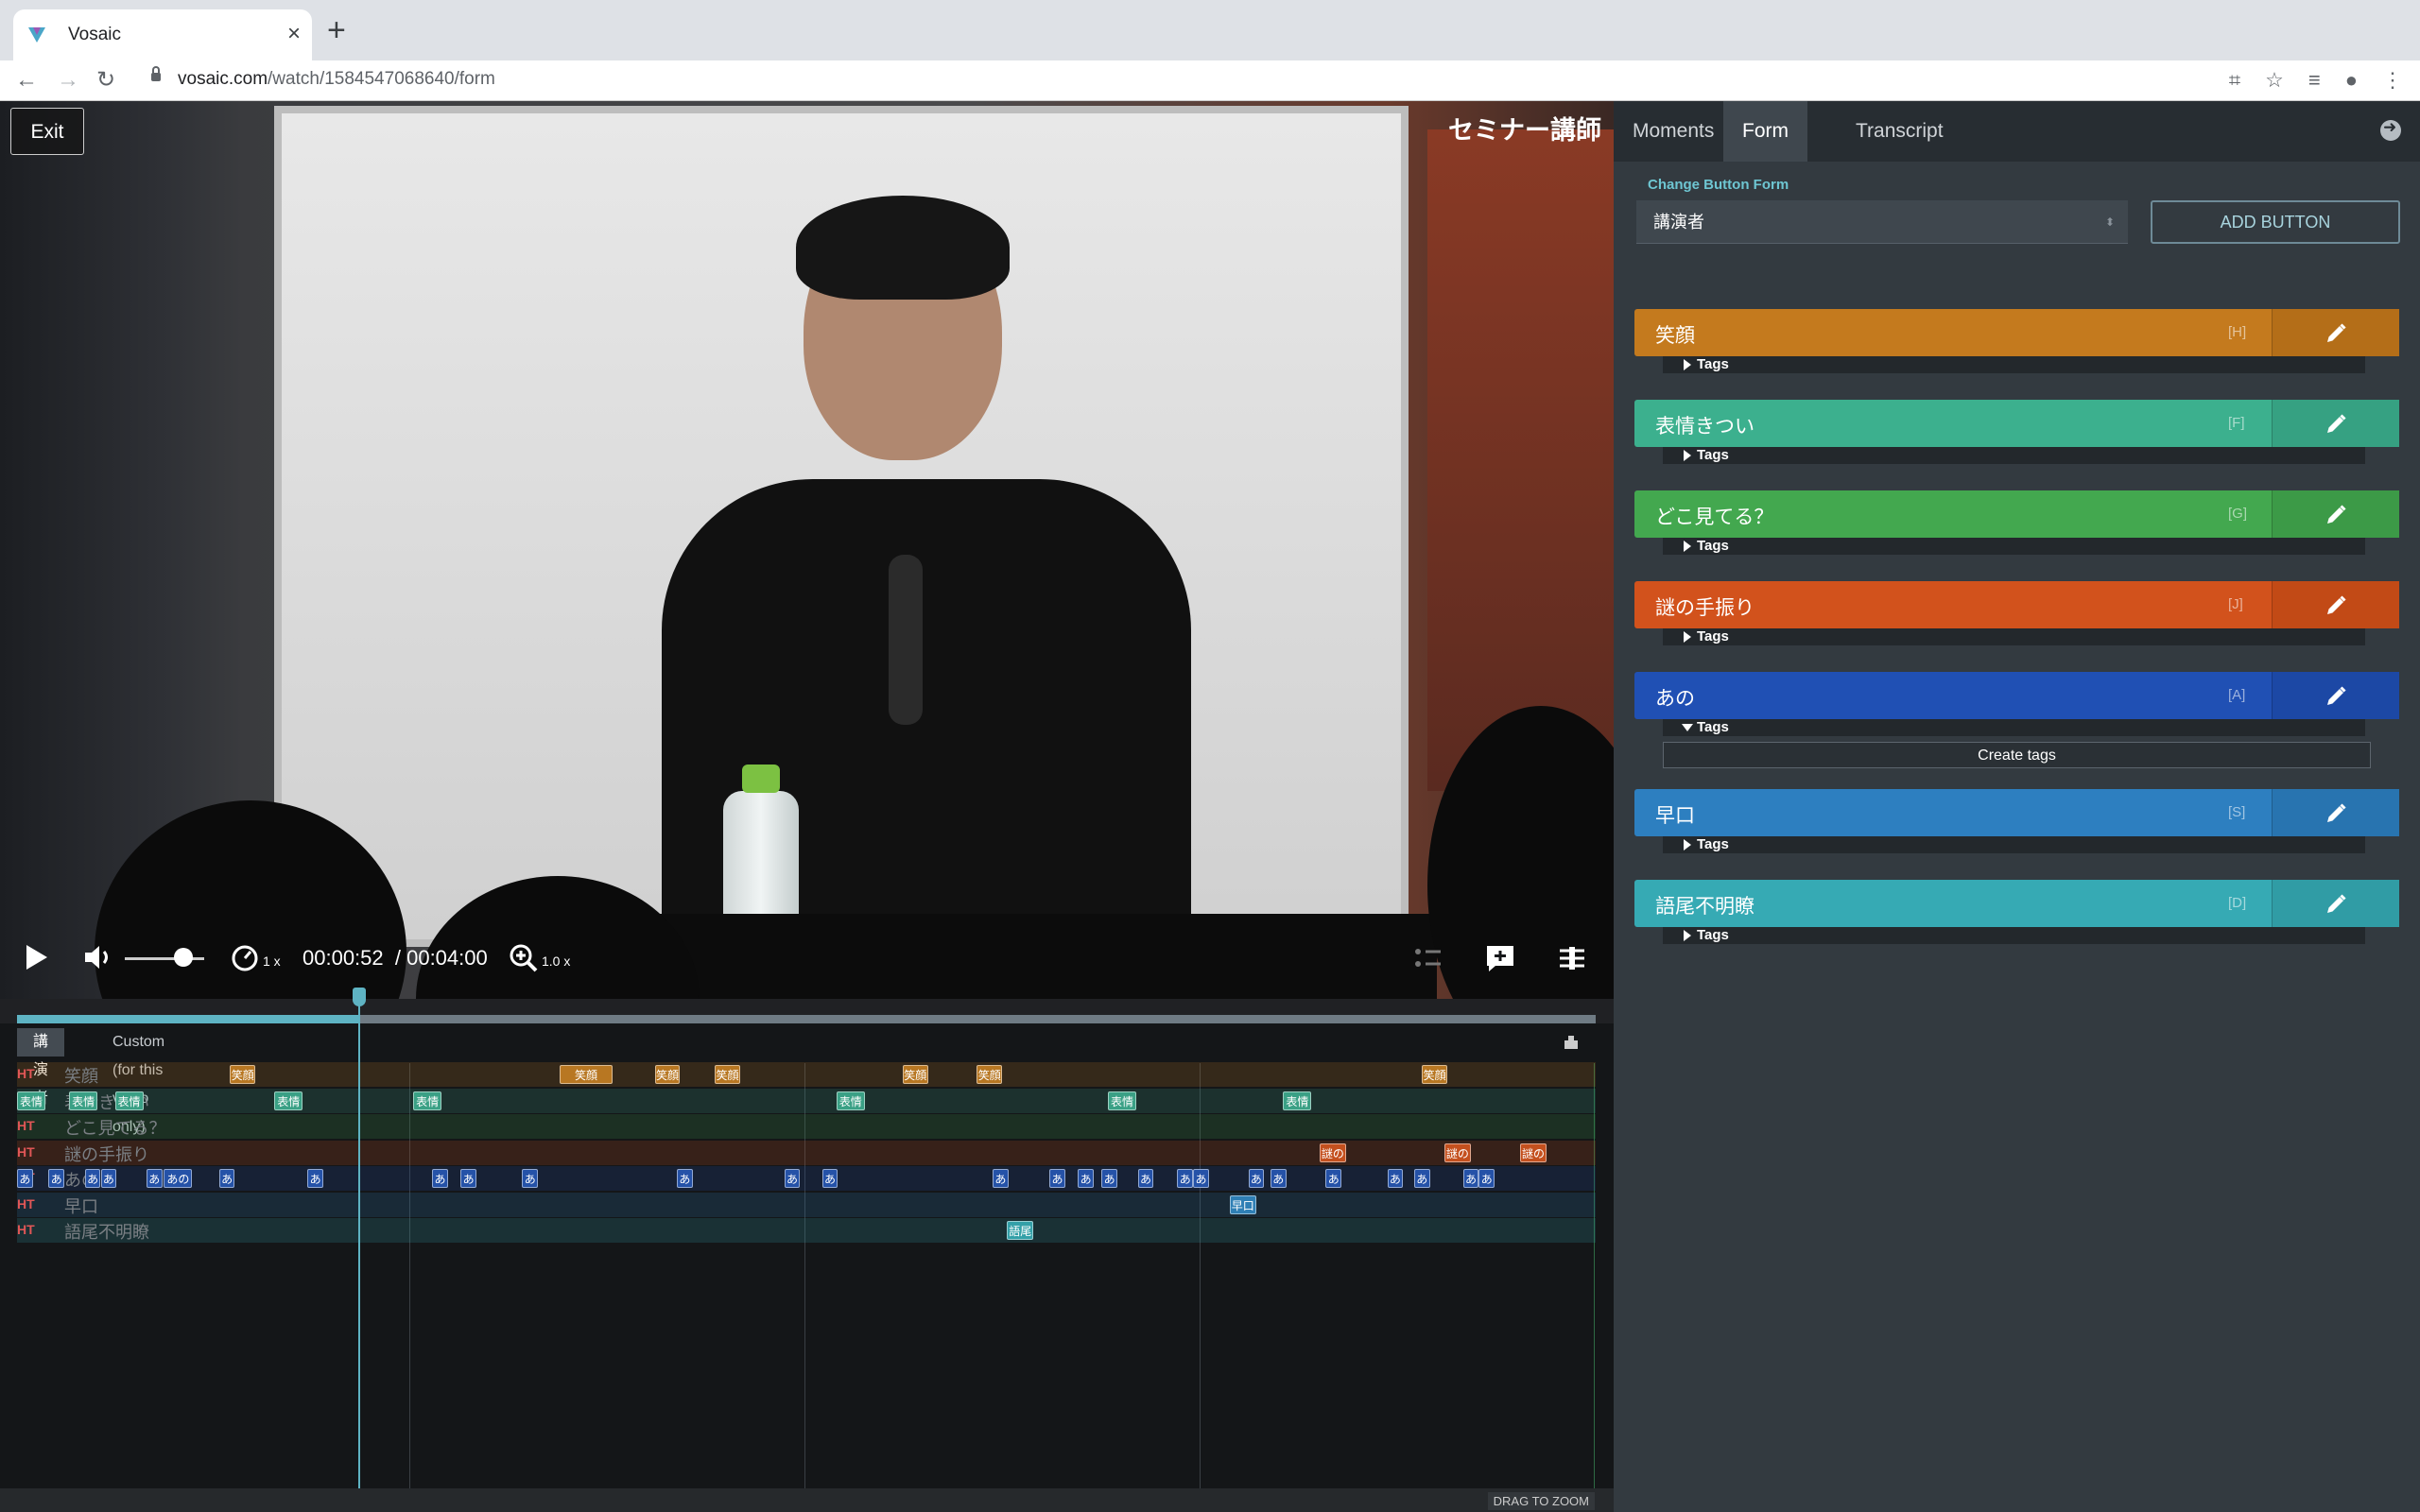 The width and height of the screenshot is (2420, 1512). I want to click on tab-transcript: Transcript, so click(1900, 131).